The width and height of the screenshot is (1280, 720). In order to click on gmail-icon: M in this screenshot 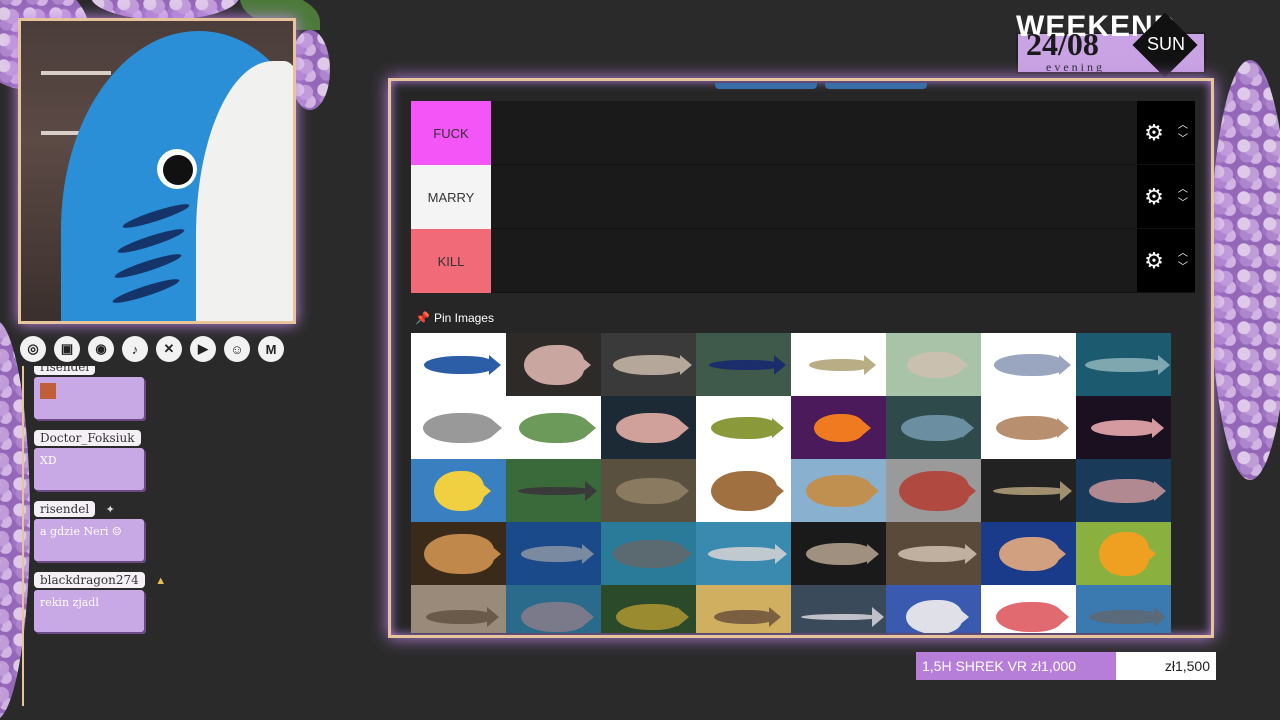, I will do `click(271, 349)`.